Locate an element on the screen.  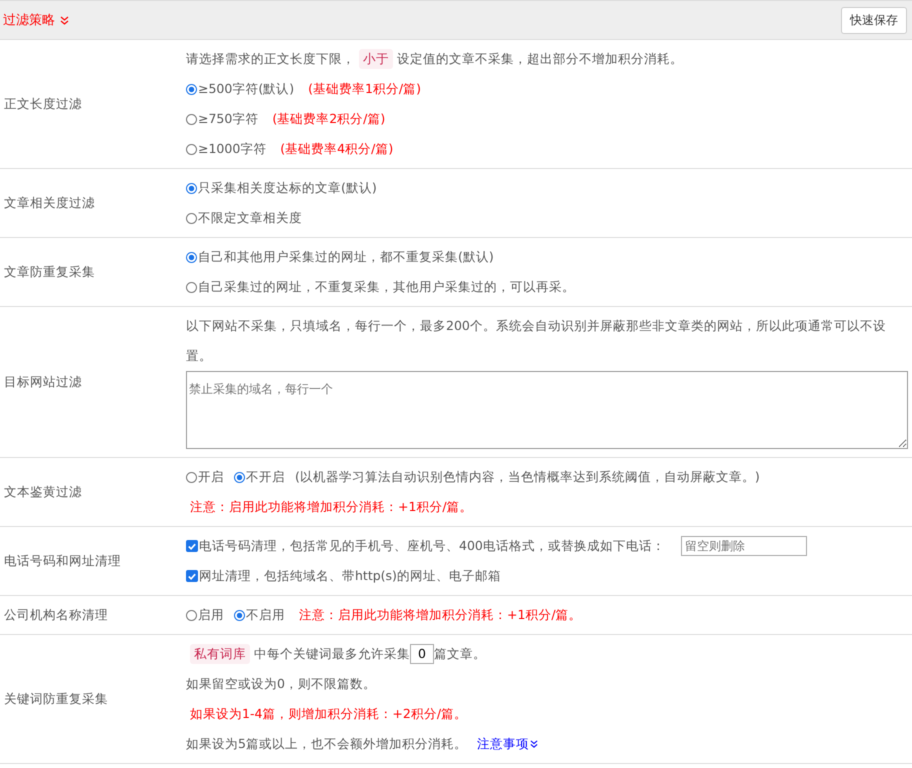
highlight-tag: 小于 is located at coordinates (376, 59).